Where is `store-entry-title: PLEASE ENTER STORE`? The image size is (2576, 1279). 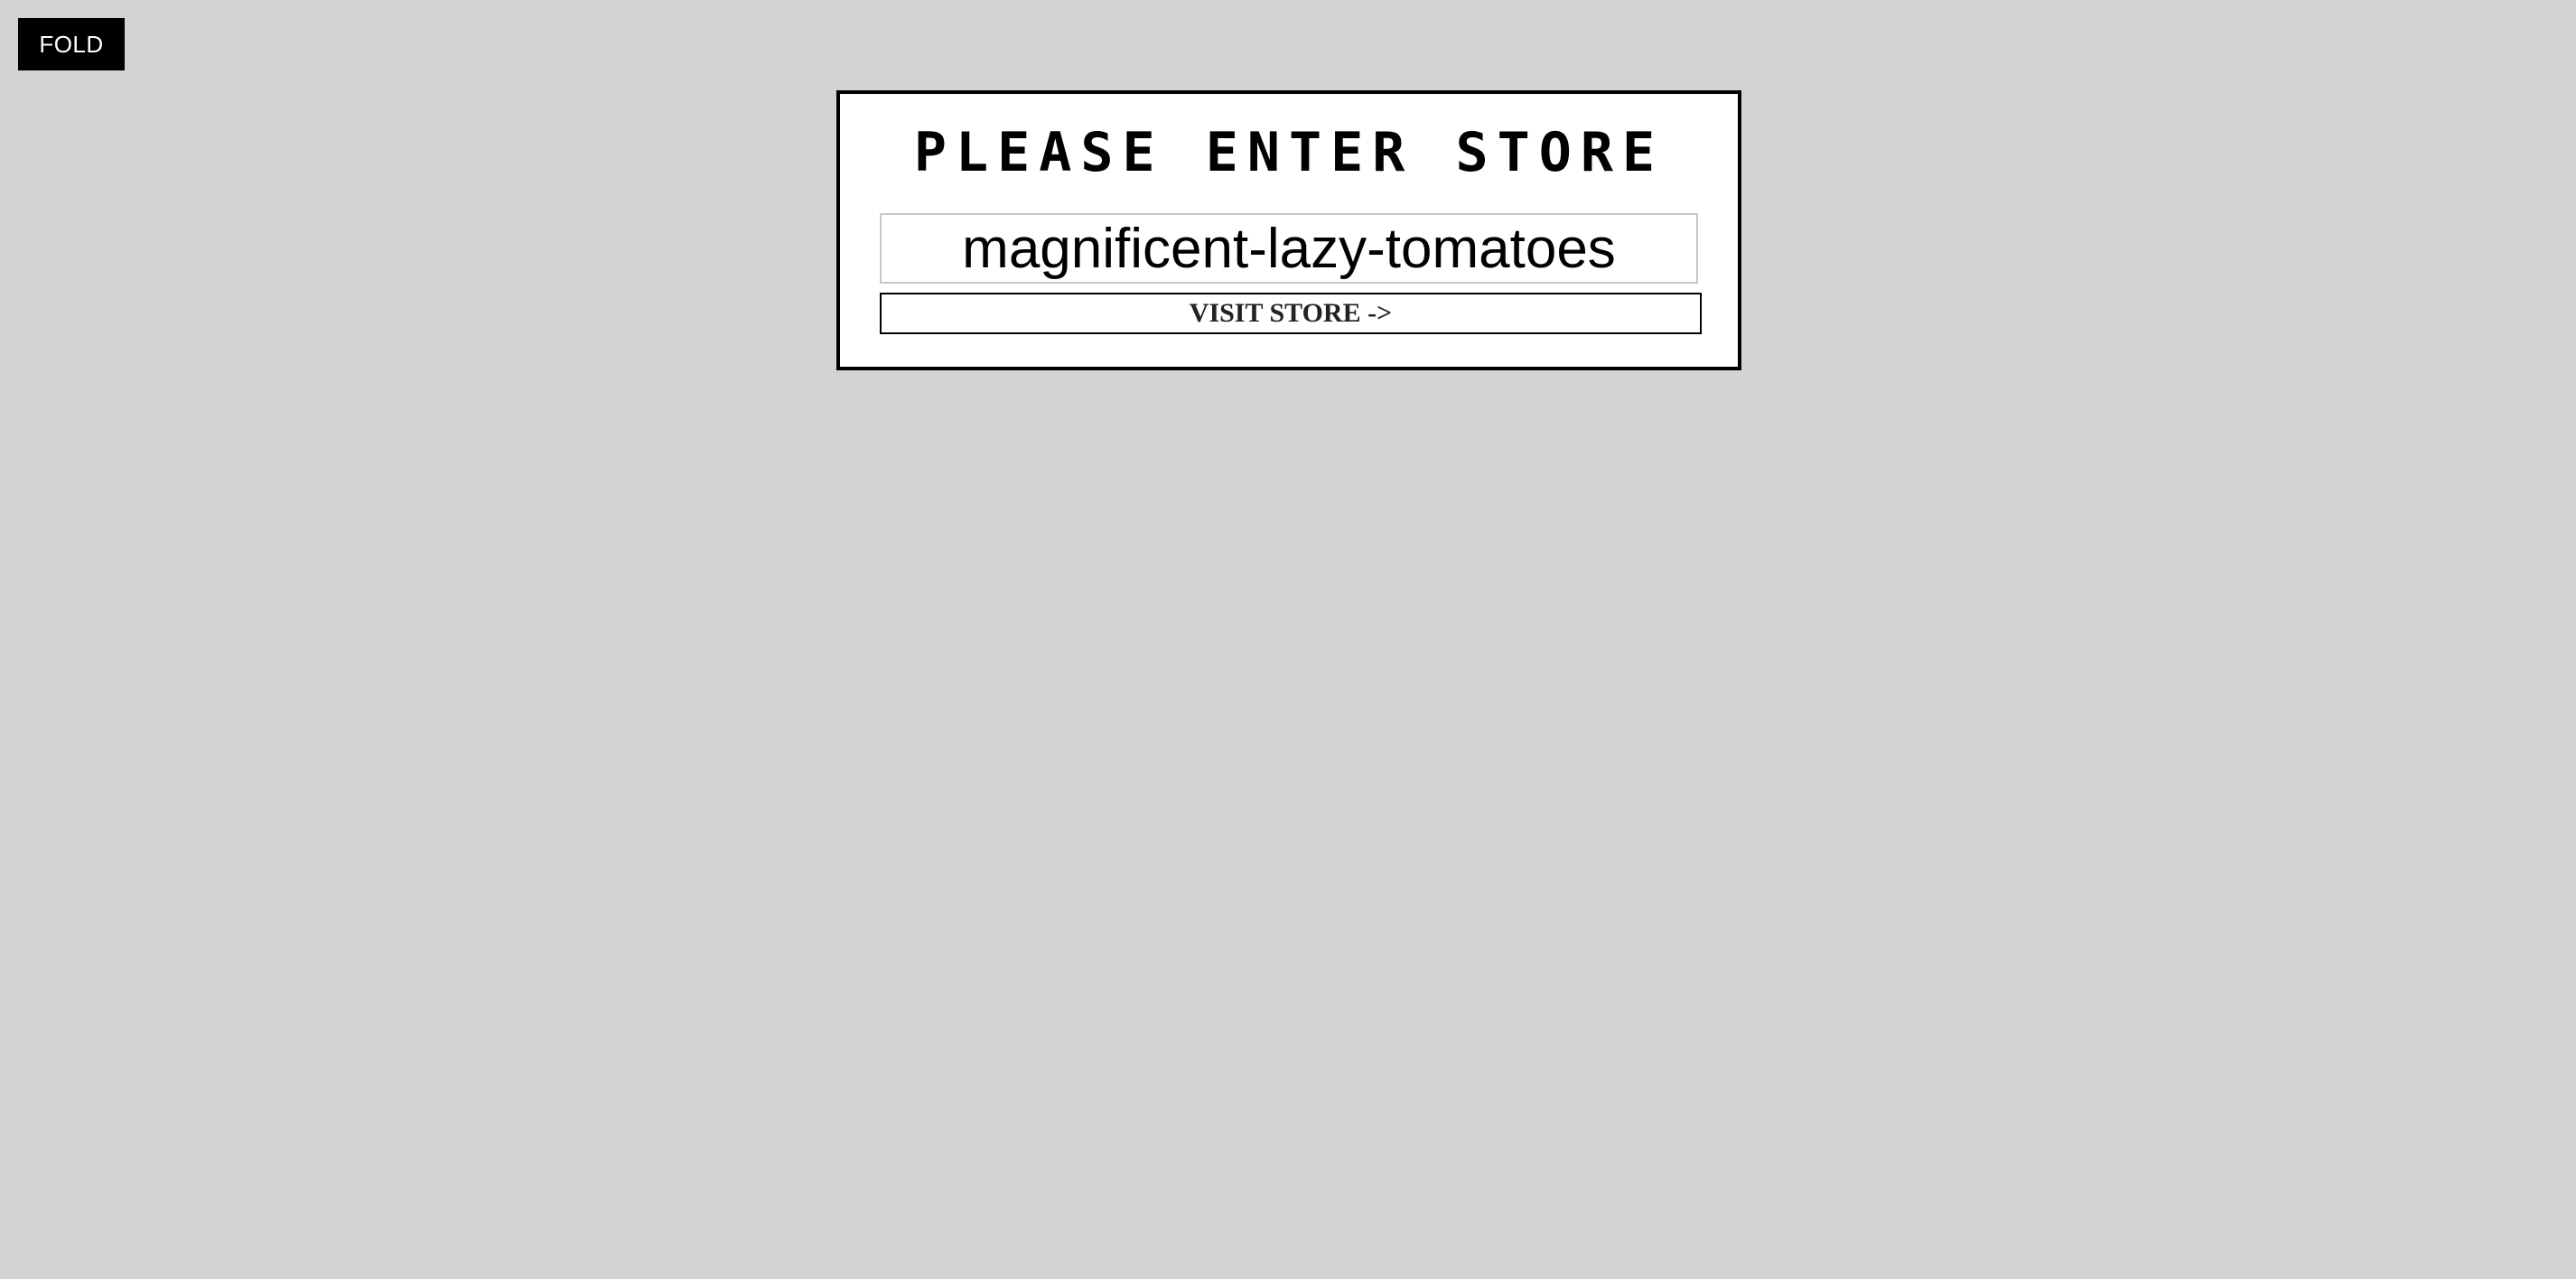 store-entry-title: PLEASE ENTER STORE is located at coordinates (1289, 152).